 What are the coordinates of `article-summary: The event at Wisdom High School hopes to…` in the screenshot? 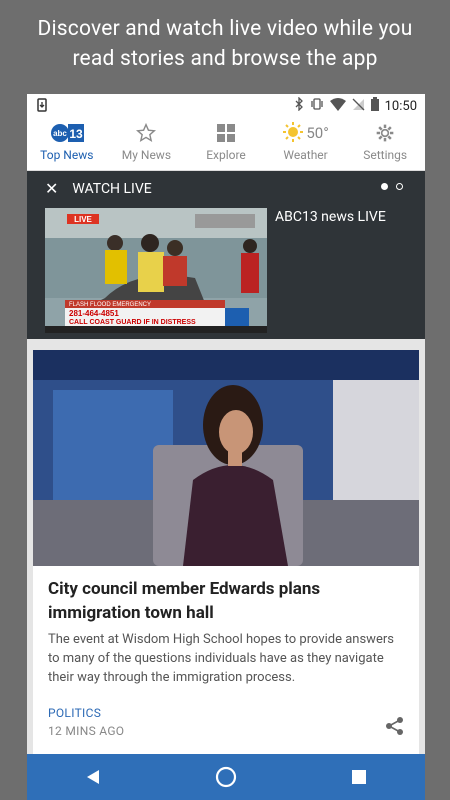 It's located at (221, 658).